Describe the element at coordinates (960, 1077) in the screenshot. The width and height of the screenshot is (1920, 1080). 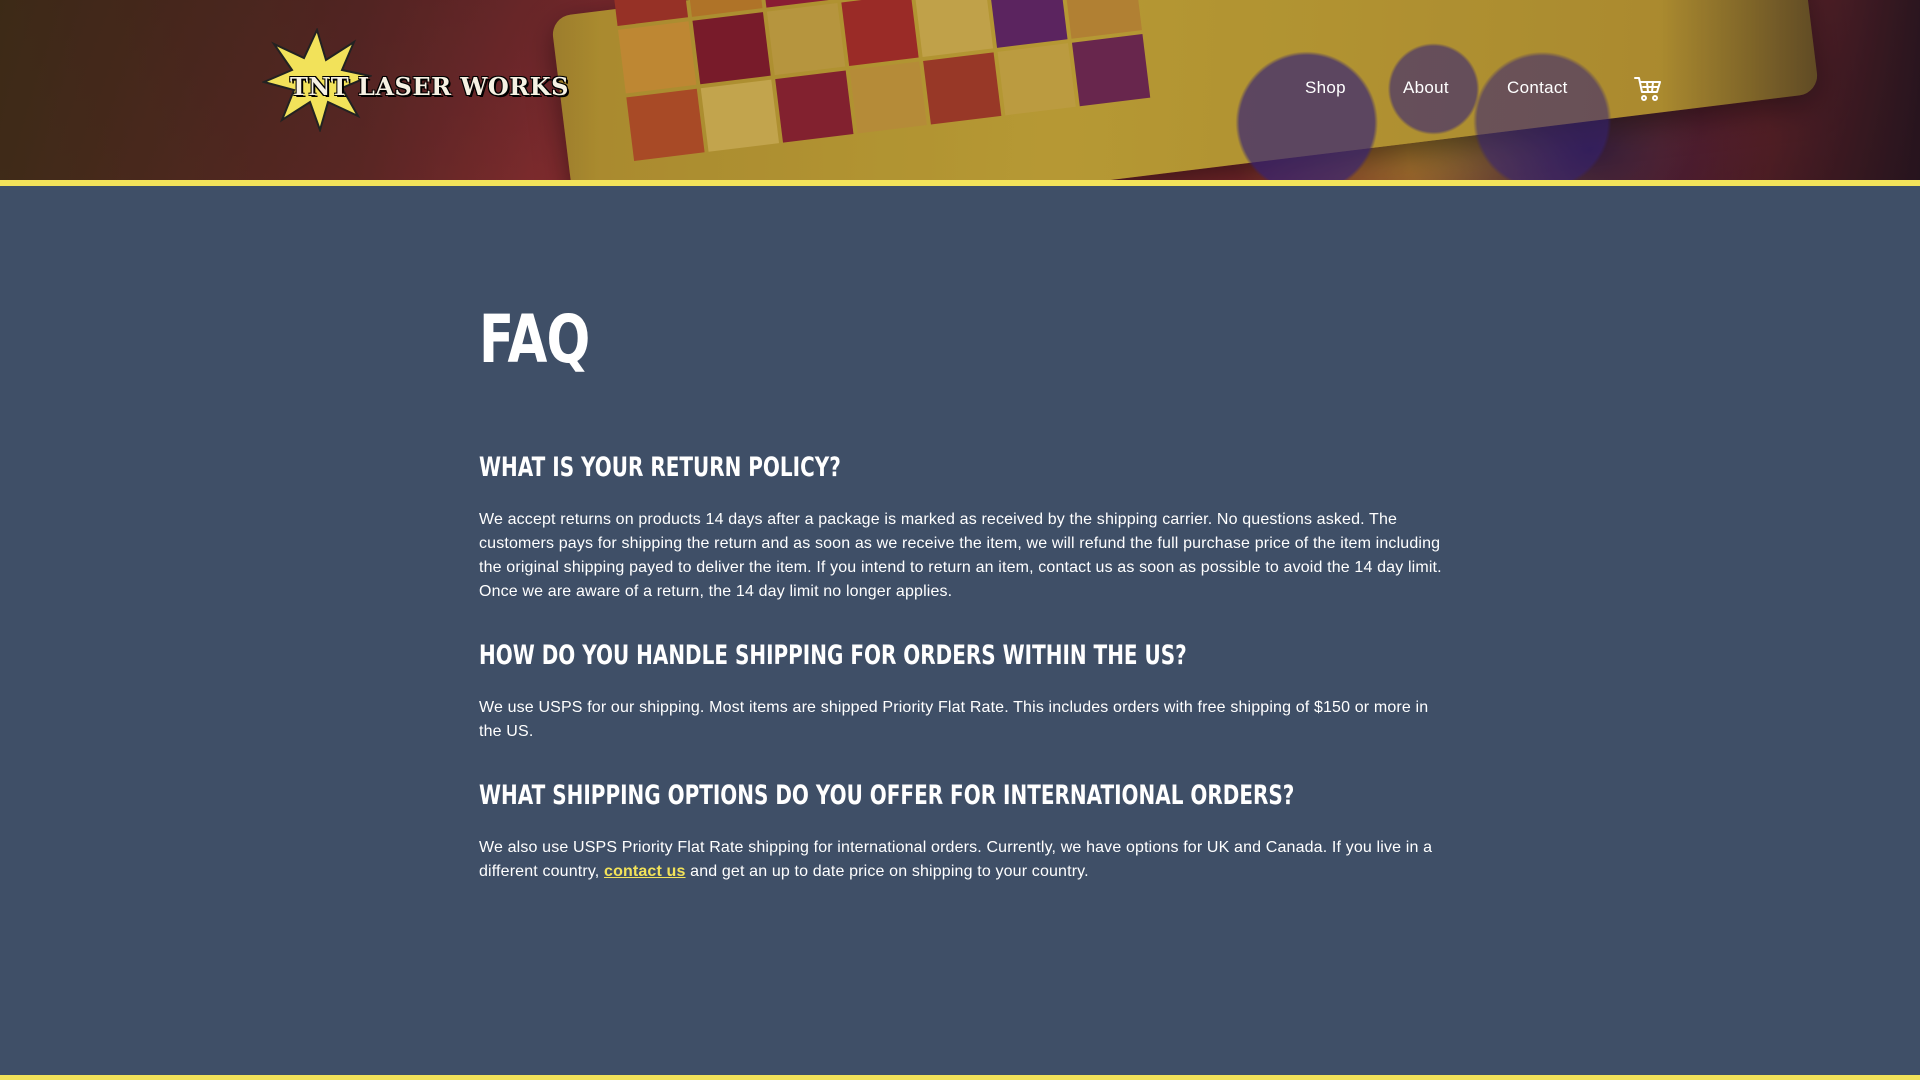
I see `footer-accent-bar` at that location.